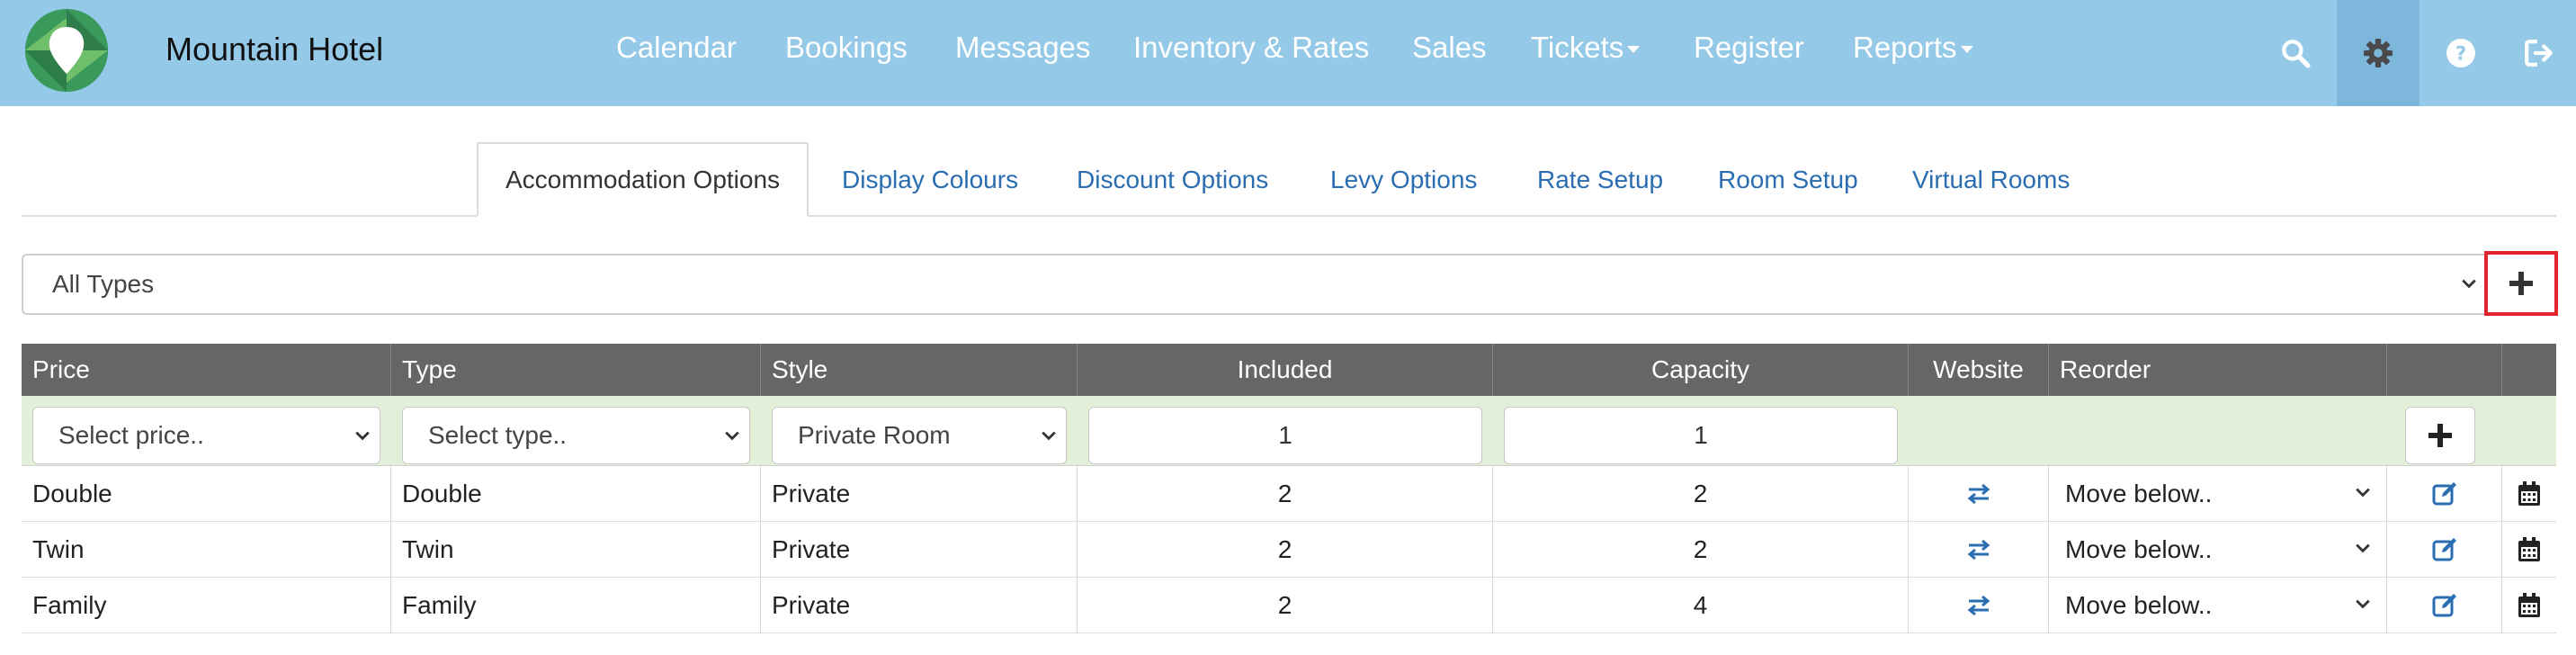  I want to click on cell-price: Twin, so click(206, 549).